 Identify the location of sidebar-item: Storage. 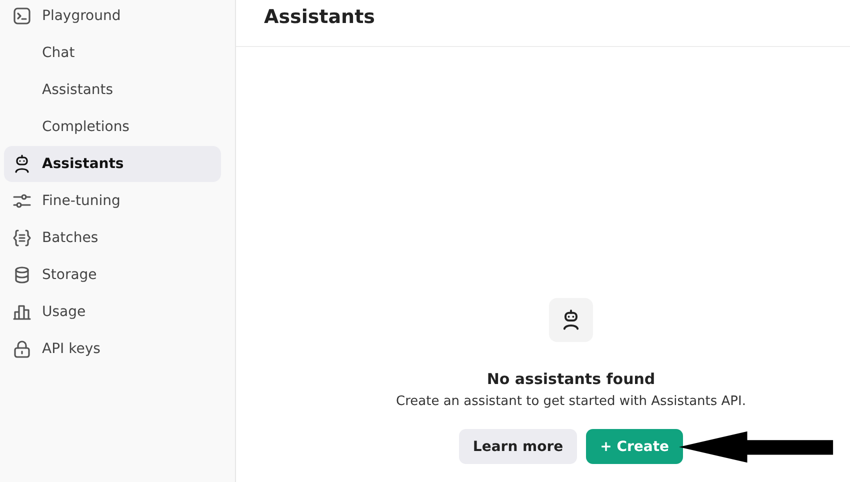
(112, 275).